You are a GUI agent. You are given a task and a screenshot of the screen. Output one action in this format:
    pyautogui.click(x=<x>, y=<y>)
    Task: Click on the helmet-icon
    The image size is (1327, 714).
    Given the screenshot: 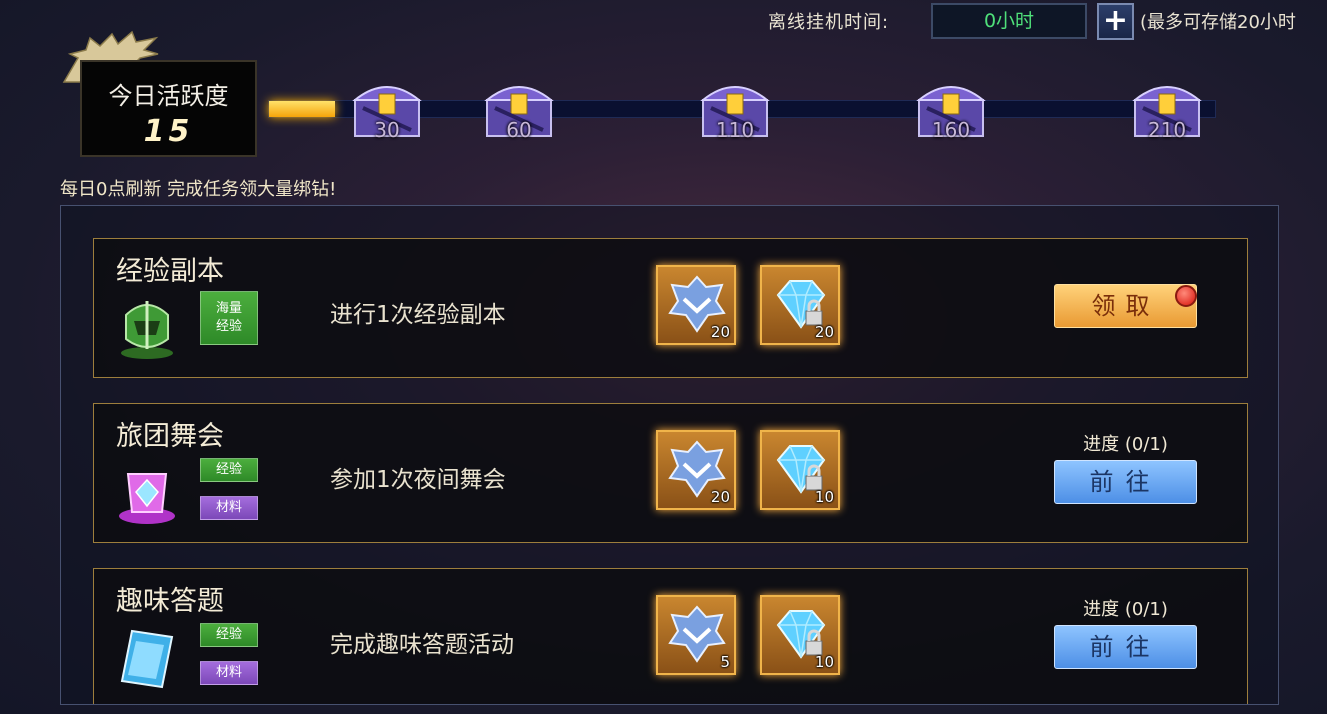 What is the action you would take?
    pyautogui.click(x=147, y=330)
    